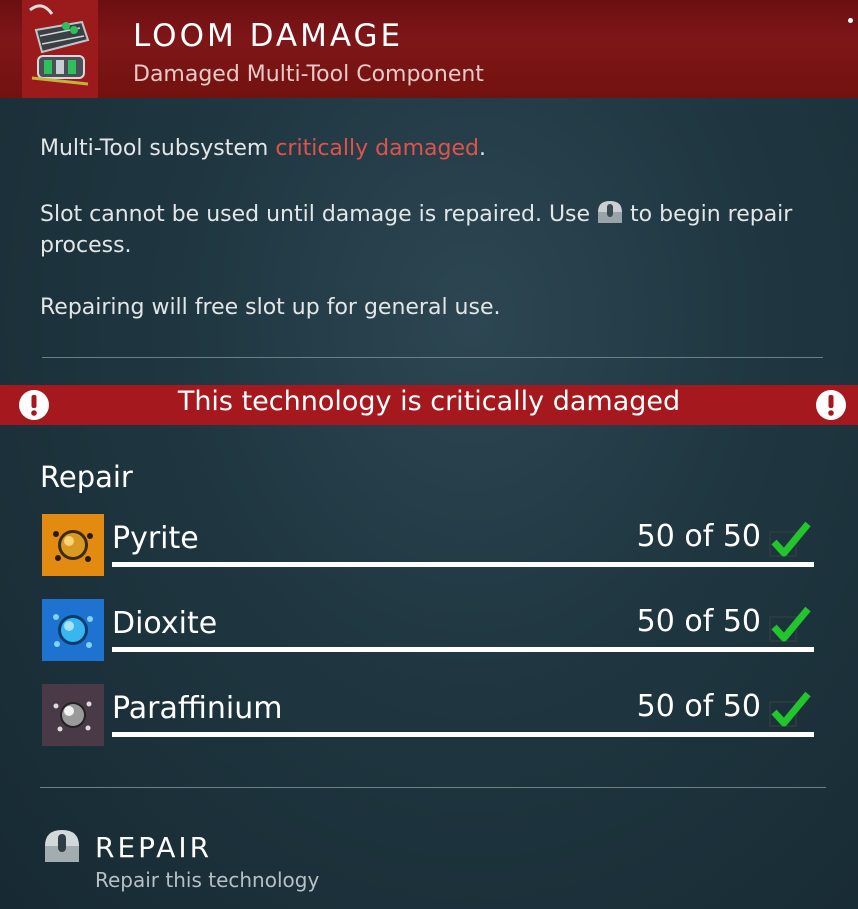  Describe the element at coordinates (831, 405) in the screenshot. I see `exclamation-icon` at that location.